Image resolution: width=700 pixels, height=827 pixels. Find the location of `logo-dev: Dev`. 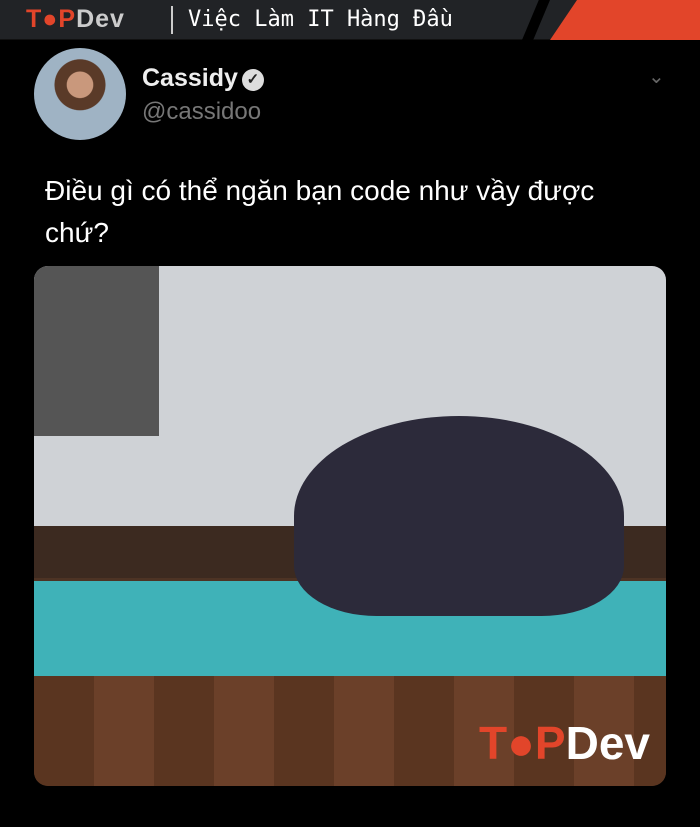

logo-dev: Dev is located at coordinates (100, 19).